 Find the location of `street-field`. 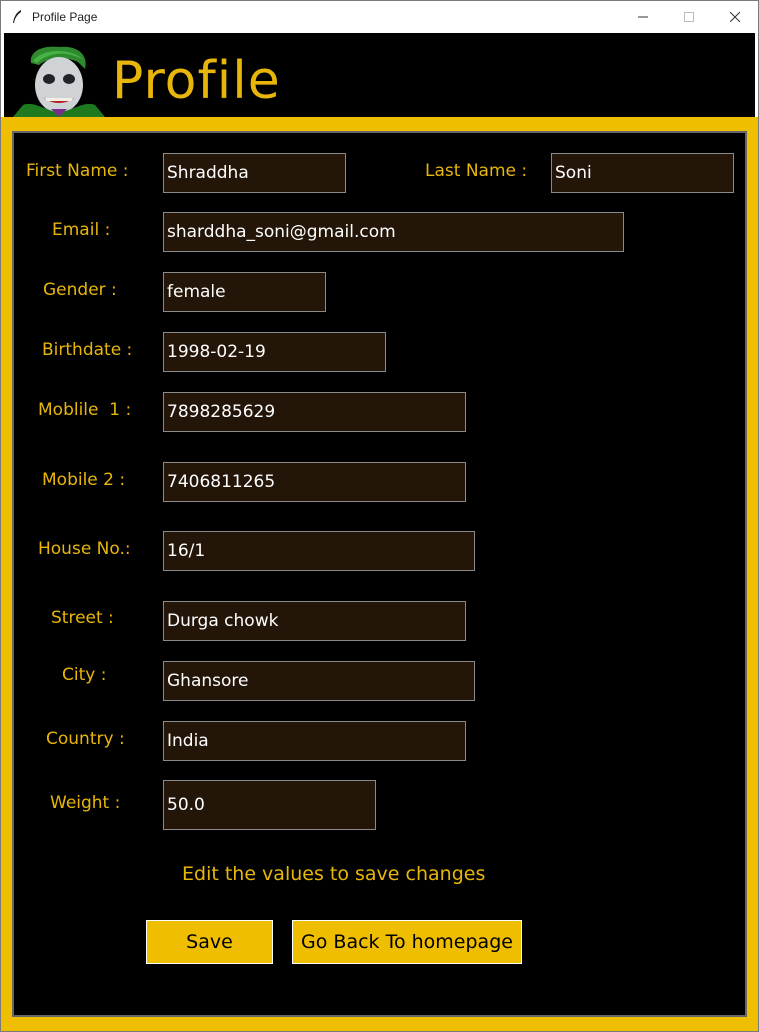

street-field is located at coordinates (314, 621).